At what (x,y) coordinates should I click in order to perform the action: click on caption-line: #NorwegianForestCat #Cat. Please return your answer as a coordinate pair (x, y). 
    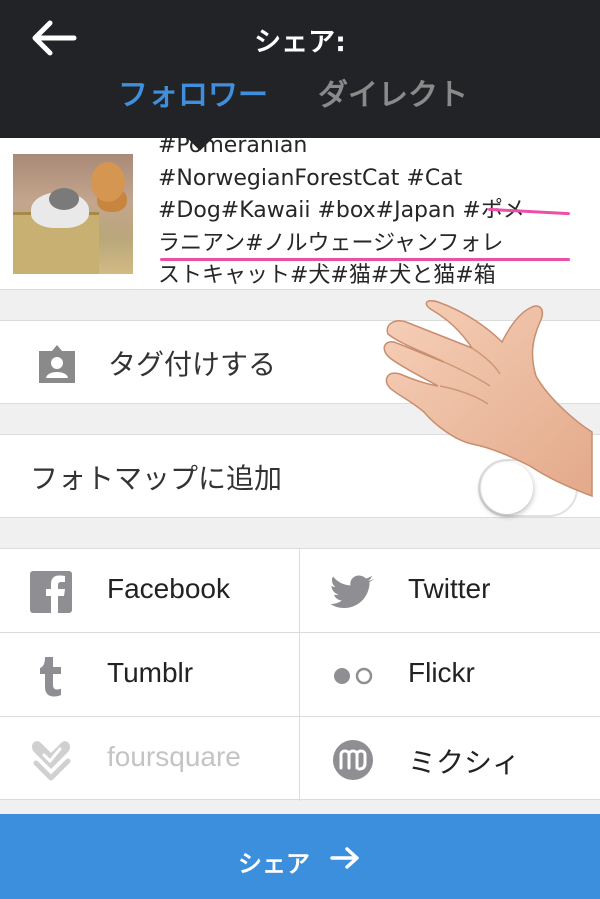
    Looking at the image, I should click on (310, 178).